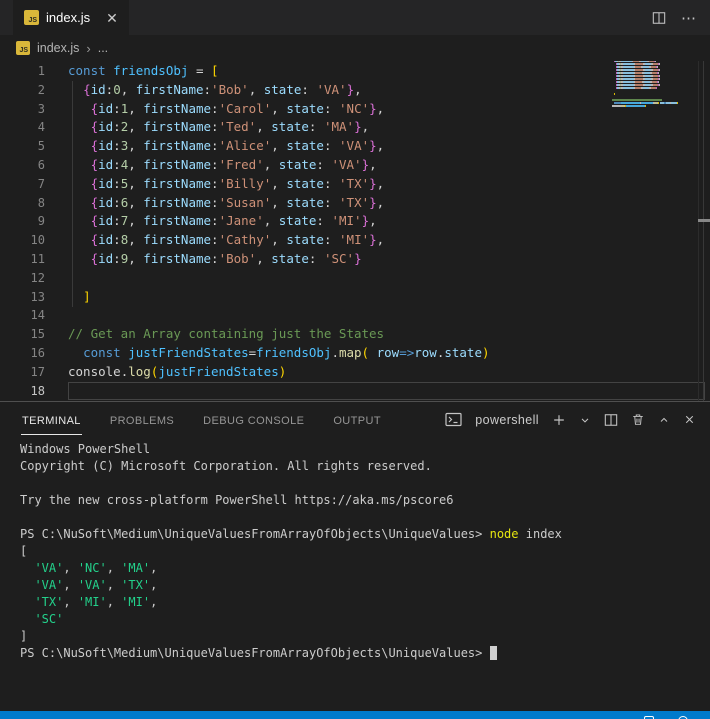 The height and width of the screenshot is (719, 710). Describe the element at coordinates (41, 108) in the screenshot. I see `line-number: 3` at that location.